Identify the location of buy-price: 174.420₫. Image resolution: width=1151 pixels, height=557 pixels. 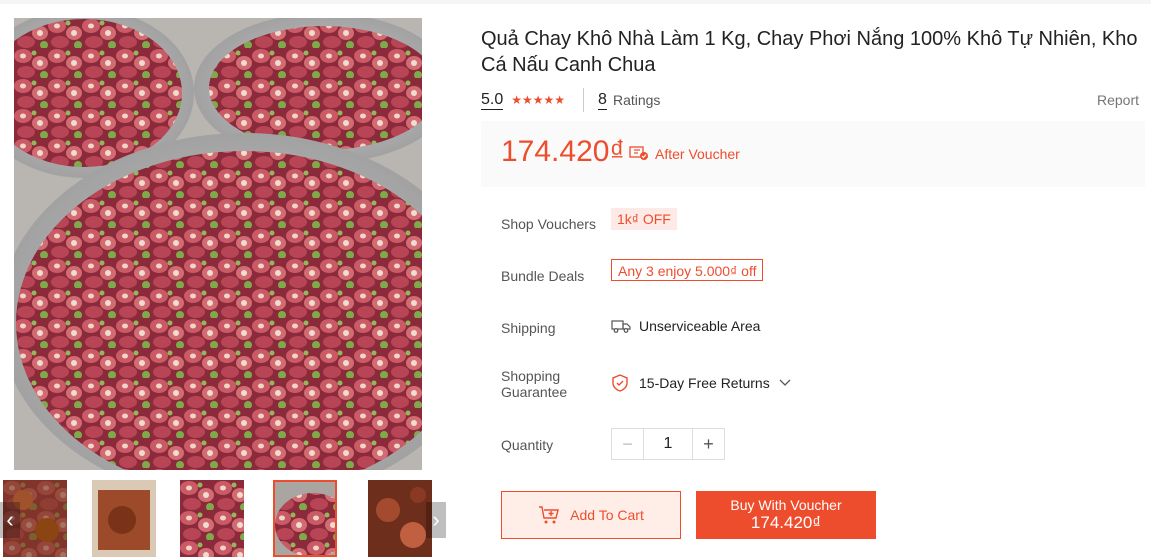
(786, 522).